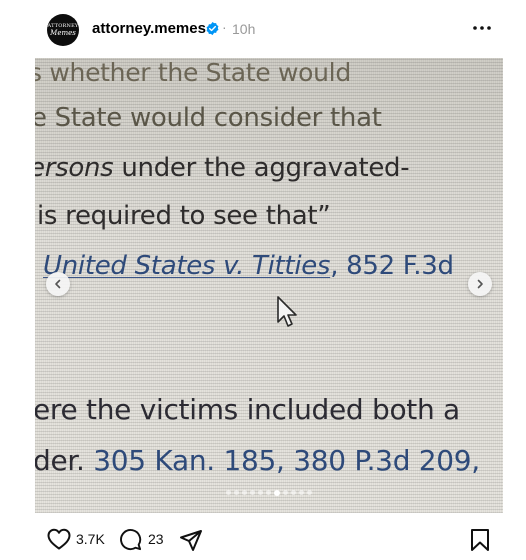 This screenshot has width=526, height=560. I want to click on photo-text-line-2: e State would consider that, so click(208, 118).